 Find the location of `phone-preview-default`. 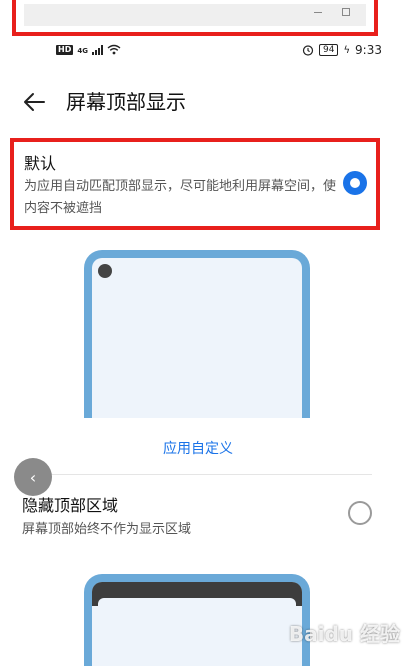

phone-preview-default is located at coordinates (197, 334).